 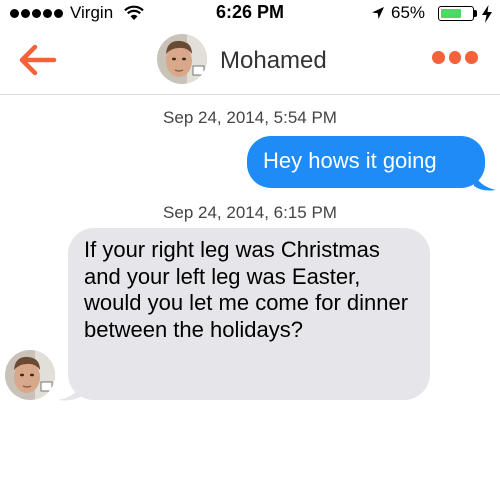 I want to click on sender-avatar, so click(x=30, y=375).